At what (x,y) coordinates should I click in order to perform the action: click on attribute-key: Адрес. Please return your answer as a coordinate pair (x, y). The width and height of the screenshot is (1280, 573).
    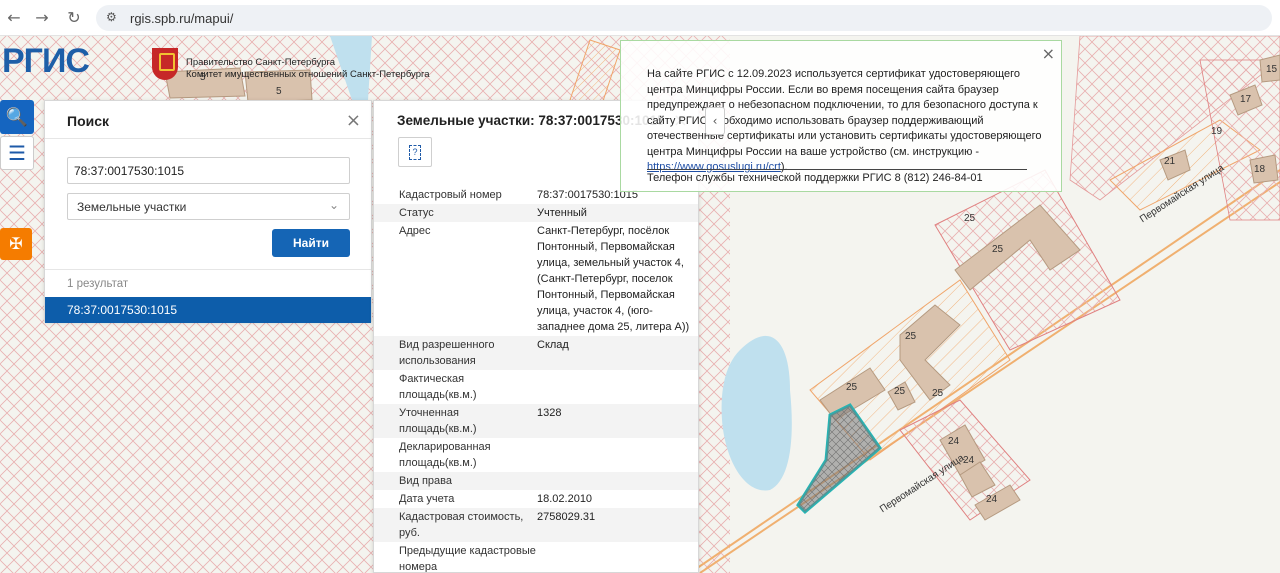
    Looking at the image, I should click on (415, 231).